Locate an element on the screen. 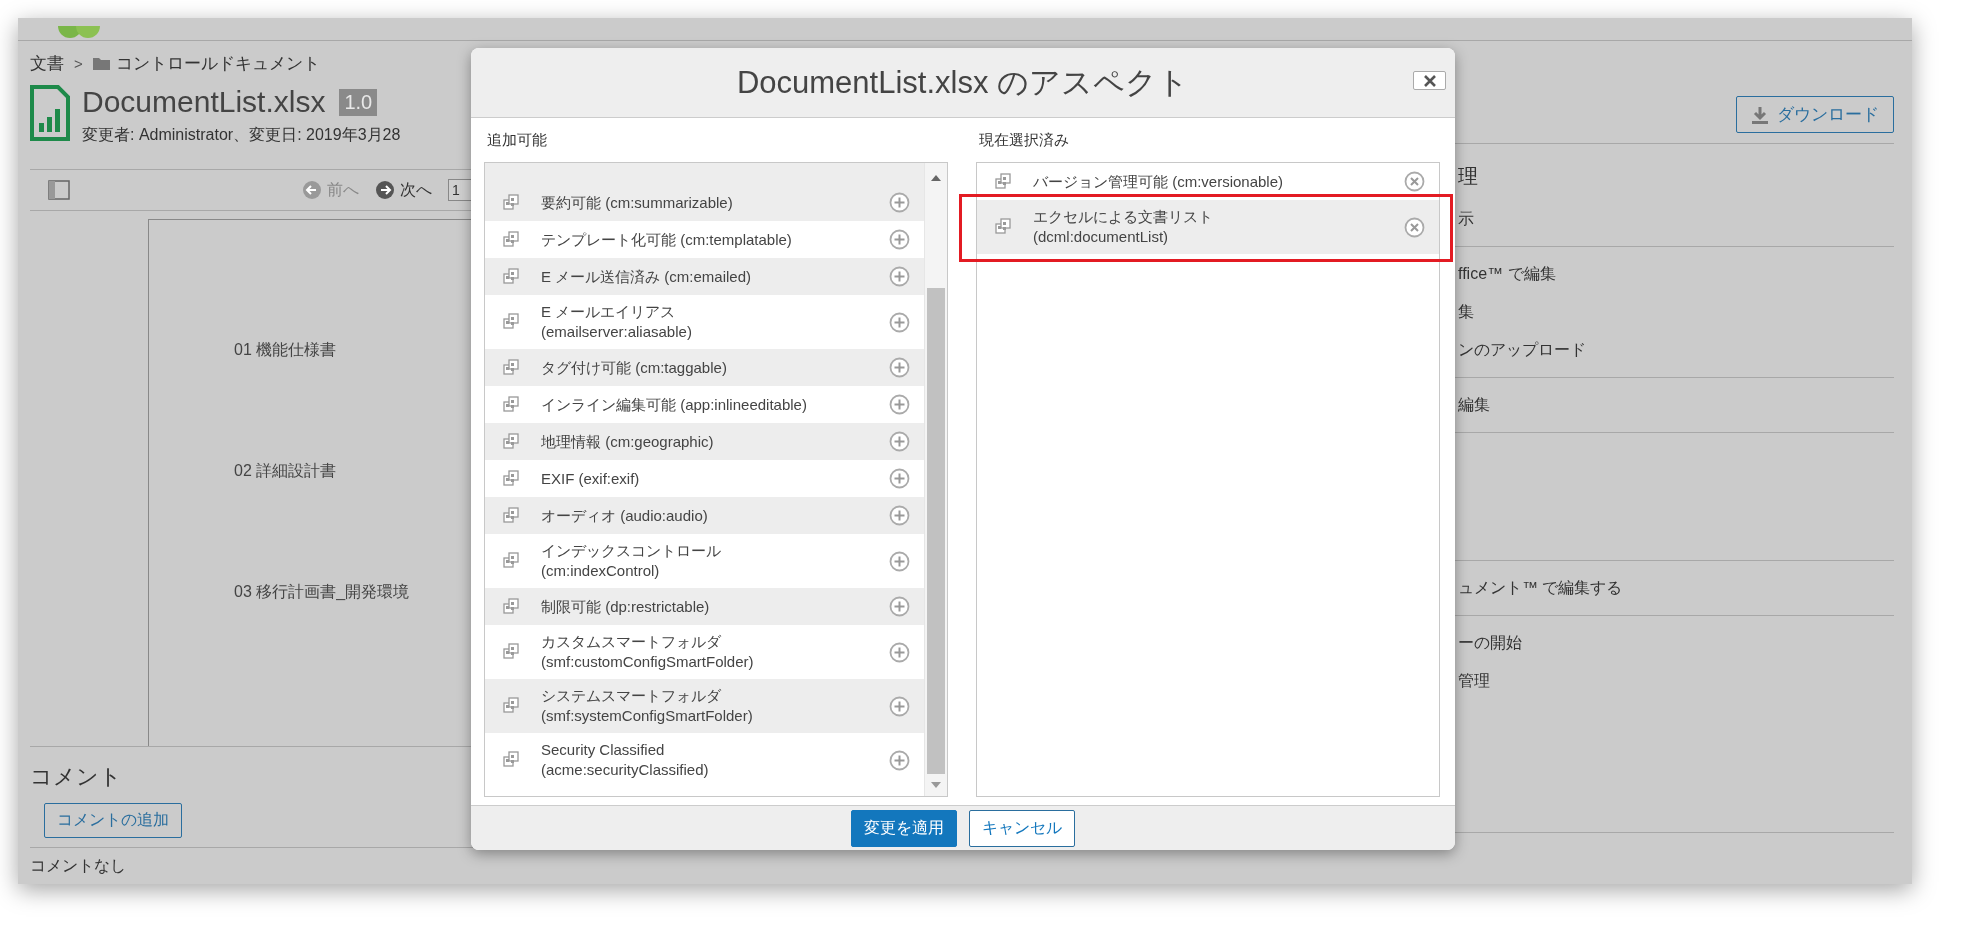  action-link: 示 is located at coordinates (1466, 219).